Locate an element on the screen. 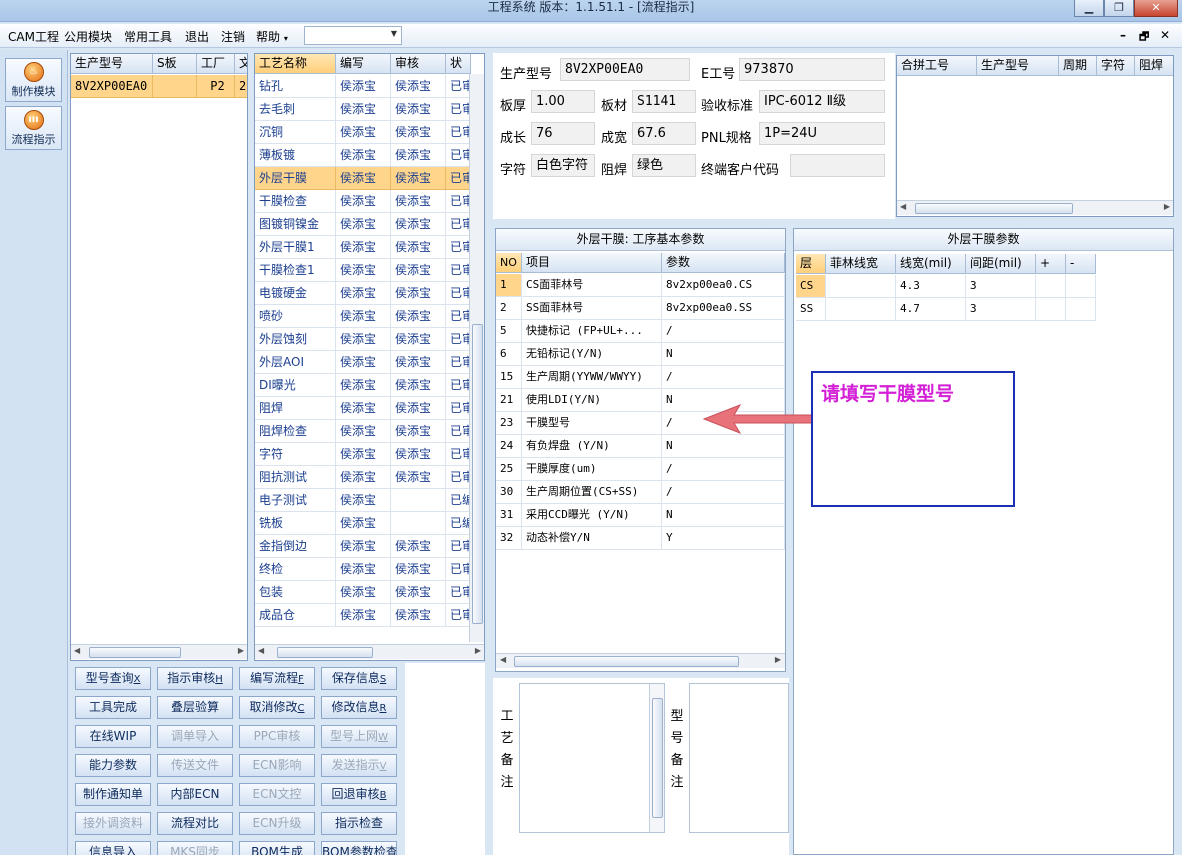  film-header-plus: + is located at coordinates (1051, 264).